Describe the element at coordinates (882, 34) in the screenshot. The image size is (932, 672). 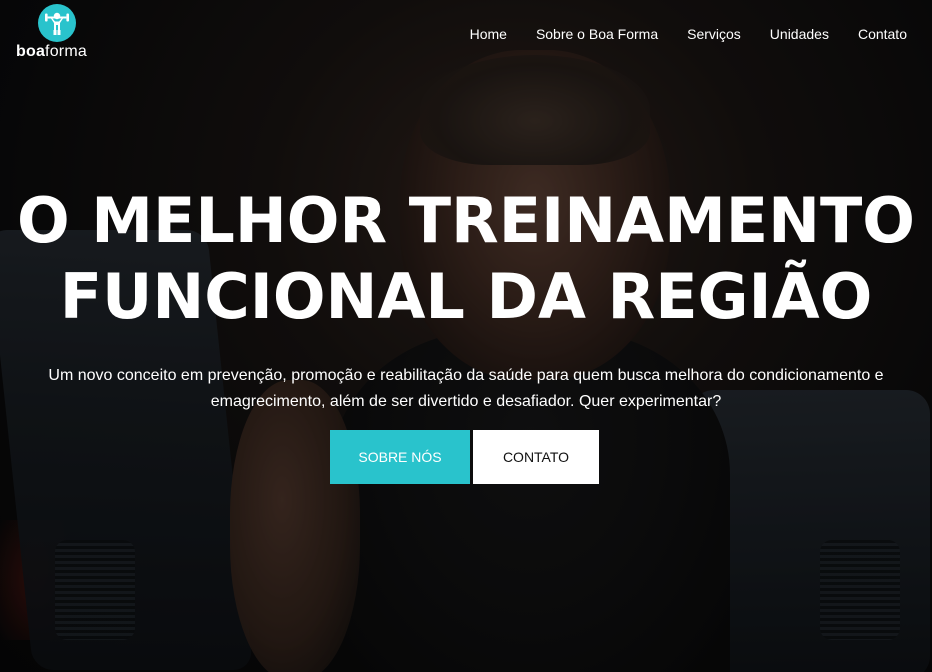
I see `nav-item-contato: Contato` at that location.